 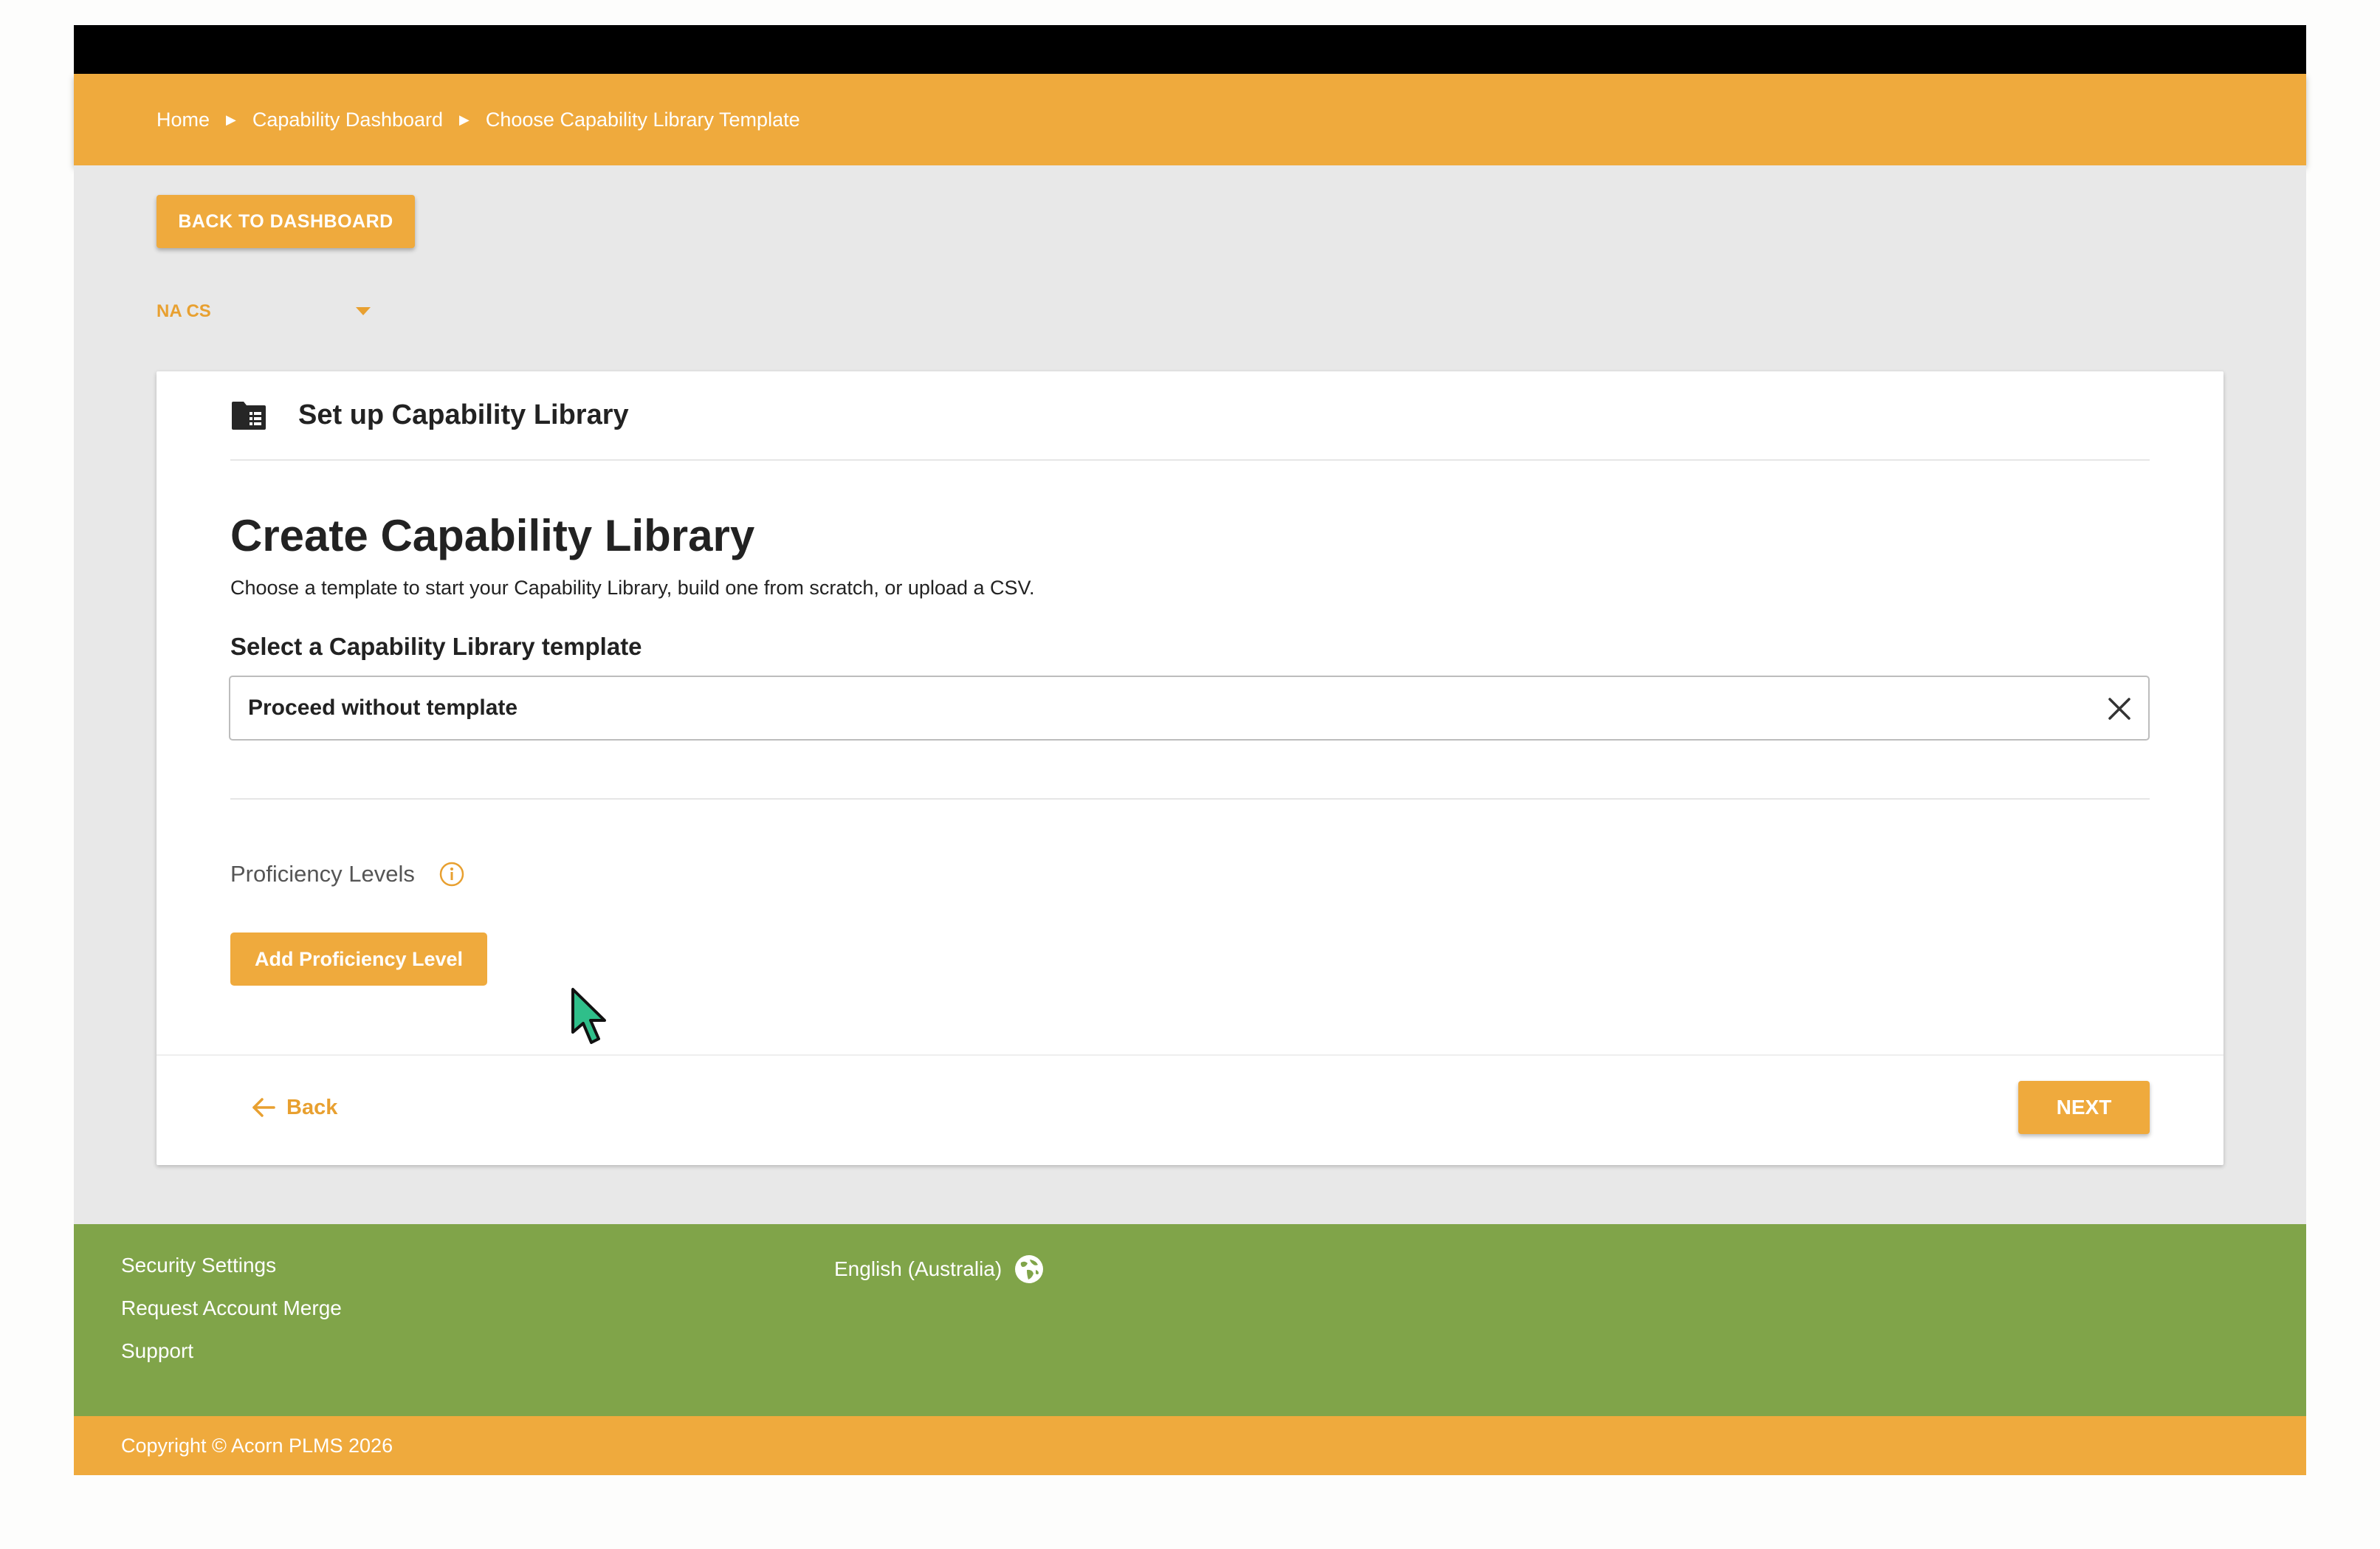 What do you see at coordinates (286, 221) in the screenshot?
I see `back-to-dashboard-button: BACK TO DASHBOARD` at bounding box center [286, 221].